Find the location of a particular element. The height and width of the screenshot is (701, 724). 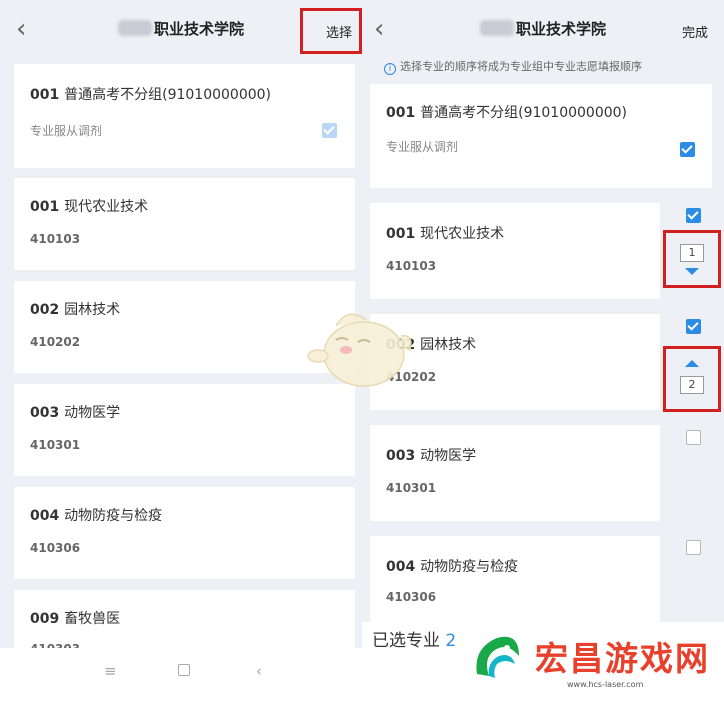

major-title: 009 畜牧兽医 is located at coordinates (75, 619).